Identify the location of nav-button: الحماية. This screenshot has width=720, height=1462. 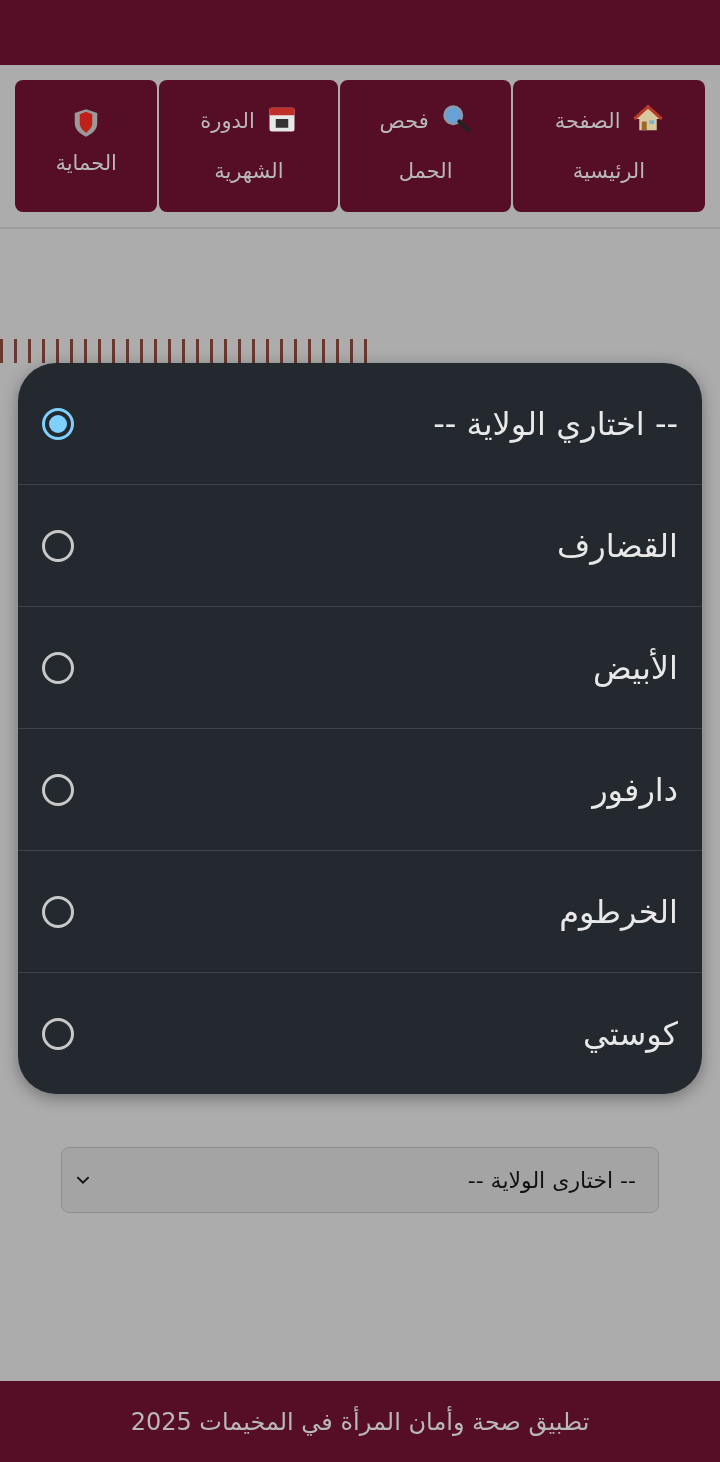
(86, 146).